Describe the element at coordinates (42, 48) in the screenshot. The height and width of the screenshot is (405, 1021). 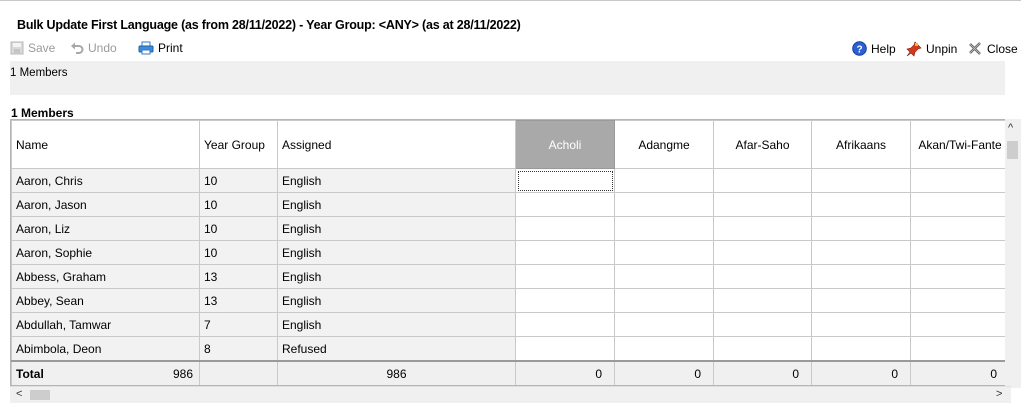
I see `save-label: Save` at that location.